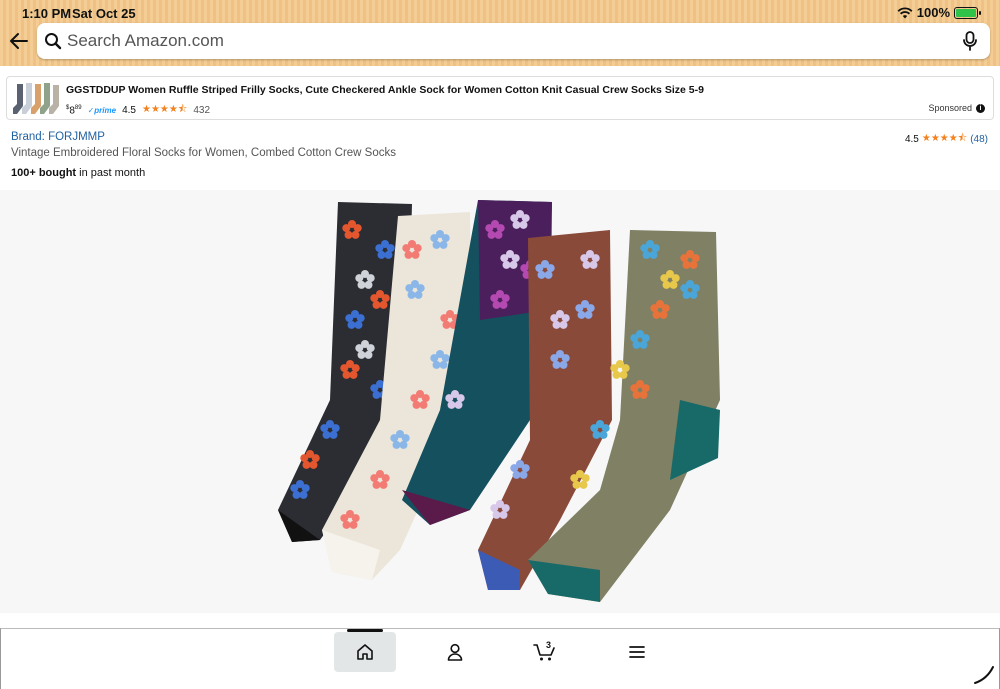 This screenshot has height=689, width=1000. I want to click on bottom-tab-bar: 3, so click(500, 658).